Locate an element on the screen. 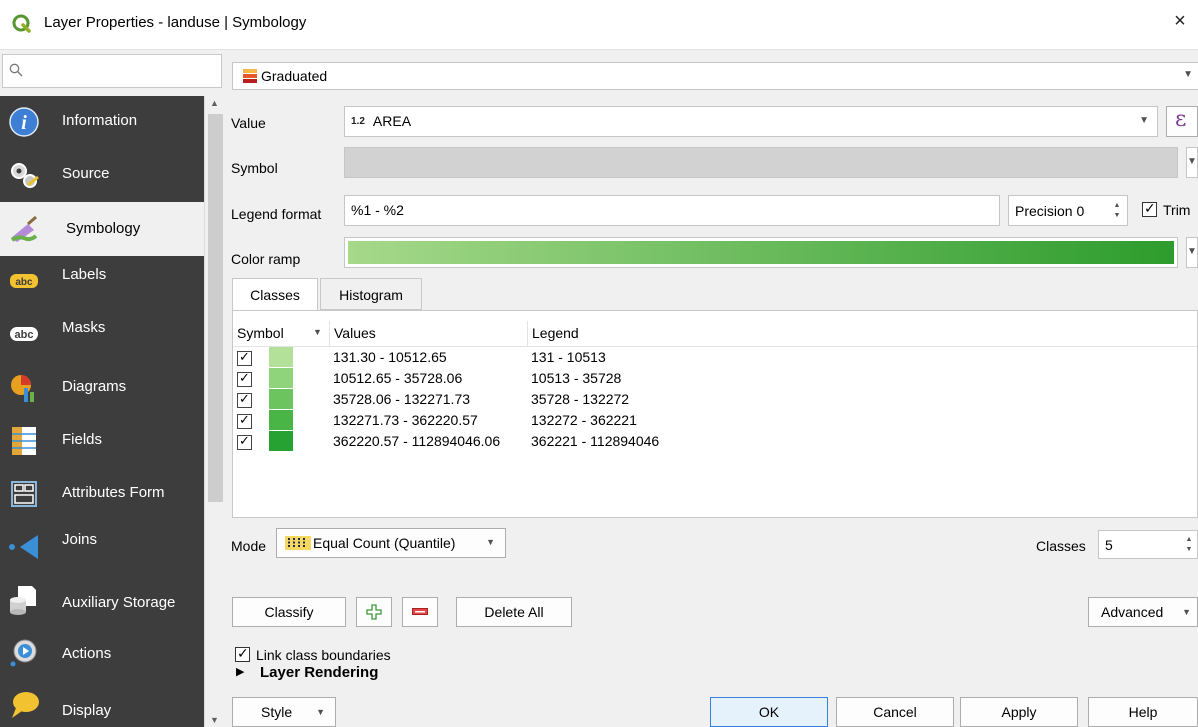  search-input is located at coordinates (123, 71).